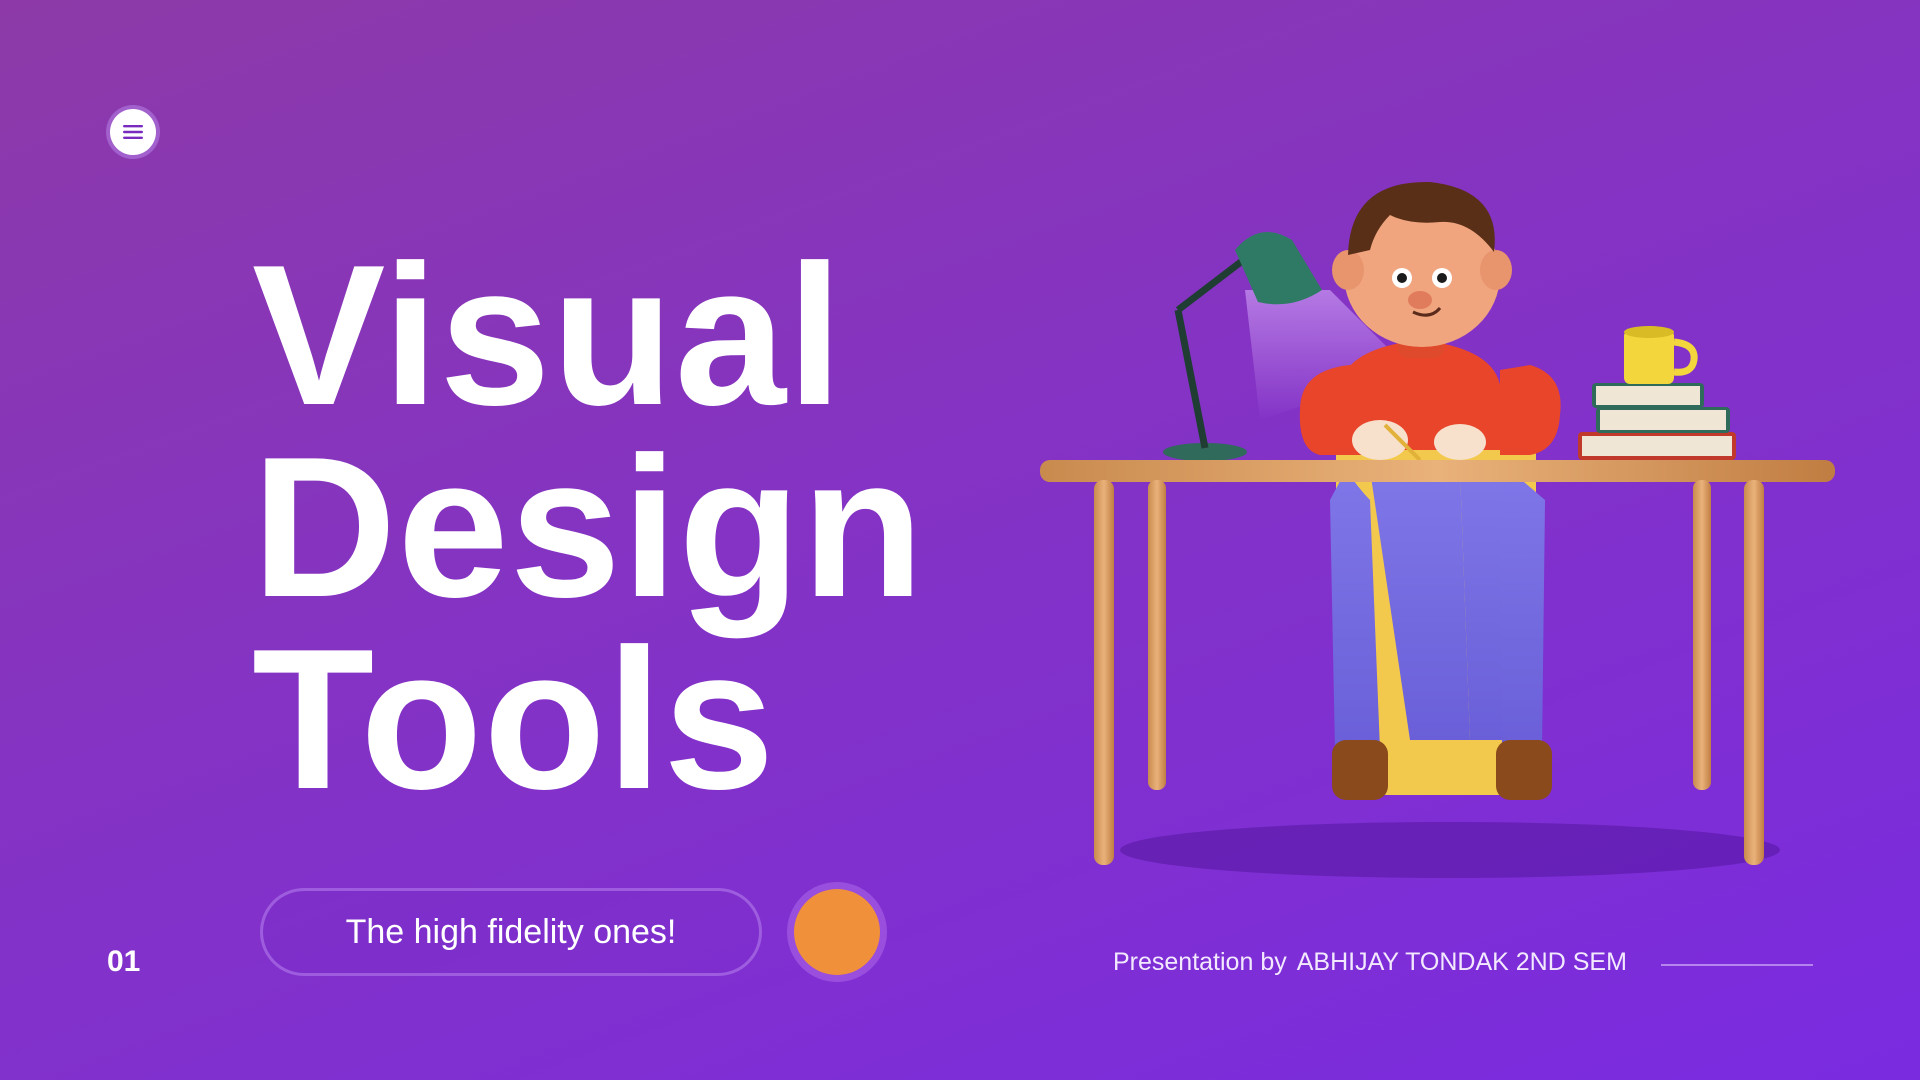 This screenshot has width=1920, height=1080. Describe the element at coordinates (1450, 850) in the screenshot. I see `floor-shadow` at that location.